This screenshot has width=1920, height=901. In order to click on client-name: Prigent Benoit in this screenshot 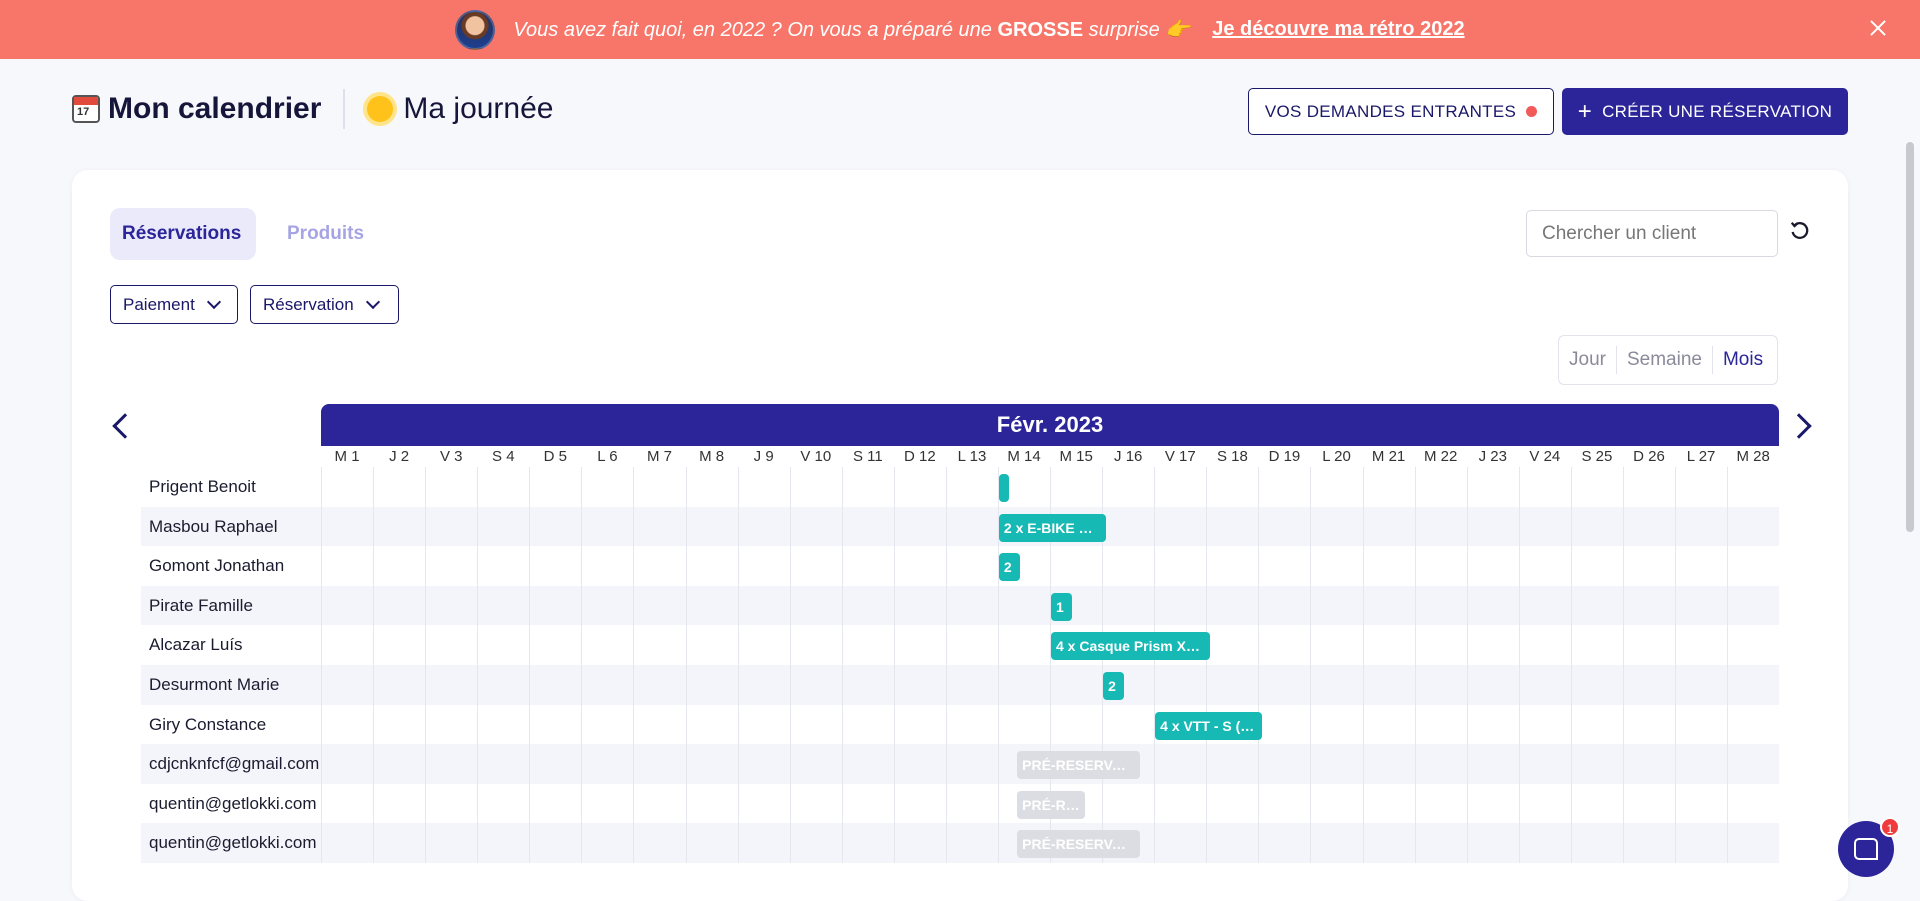, I will do `click(231, 487)`.